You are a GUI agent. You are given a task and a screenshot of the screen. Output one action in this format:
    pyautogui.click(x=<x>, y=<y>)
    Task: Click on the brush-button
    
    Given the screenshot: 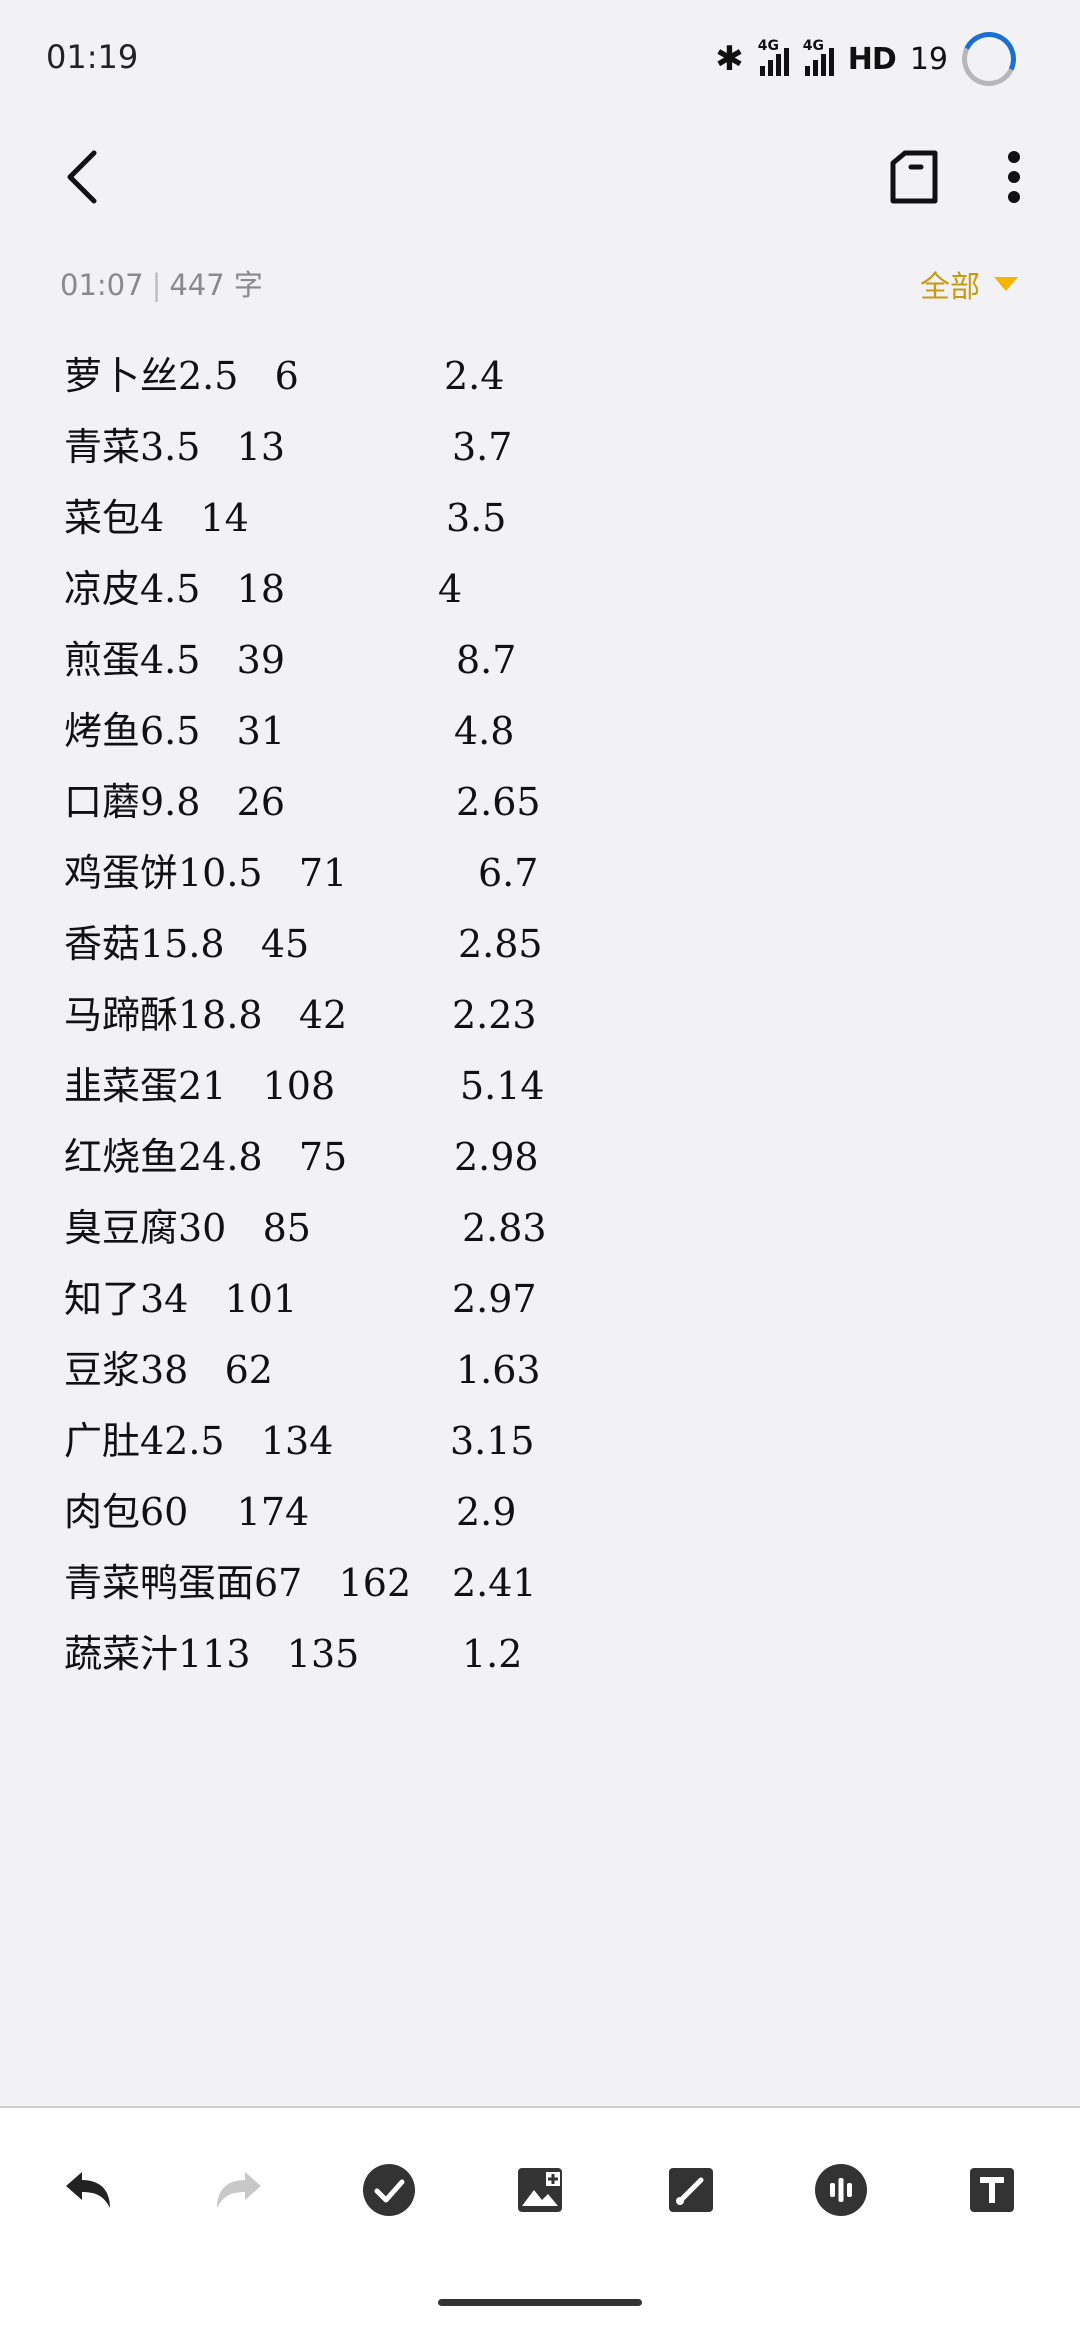 What is the action you would take?
    pyautogui.click(x=691, y=2190)
    